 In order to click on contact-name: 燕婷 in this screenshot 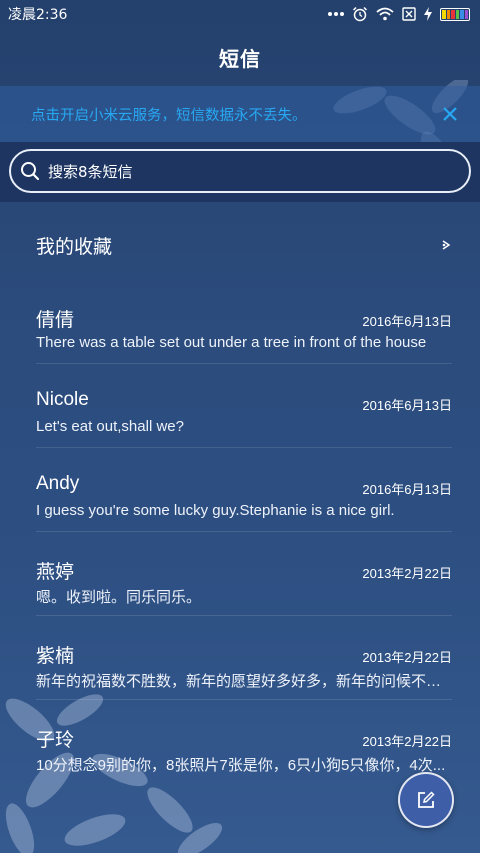, I will do `click(55, 572)`.